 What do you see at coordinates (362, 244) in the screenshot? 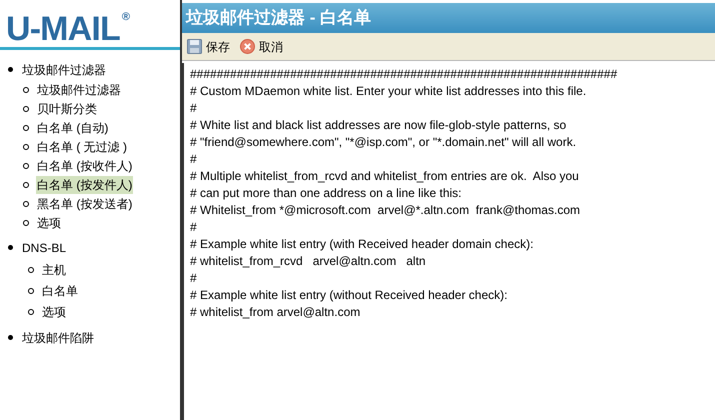
I see `text-line: # Example white list entry (with Received header domain check):` at bounding box center [362, 244].